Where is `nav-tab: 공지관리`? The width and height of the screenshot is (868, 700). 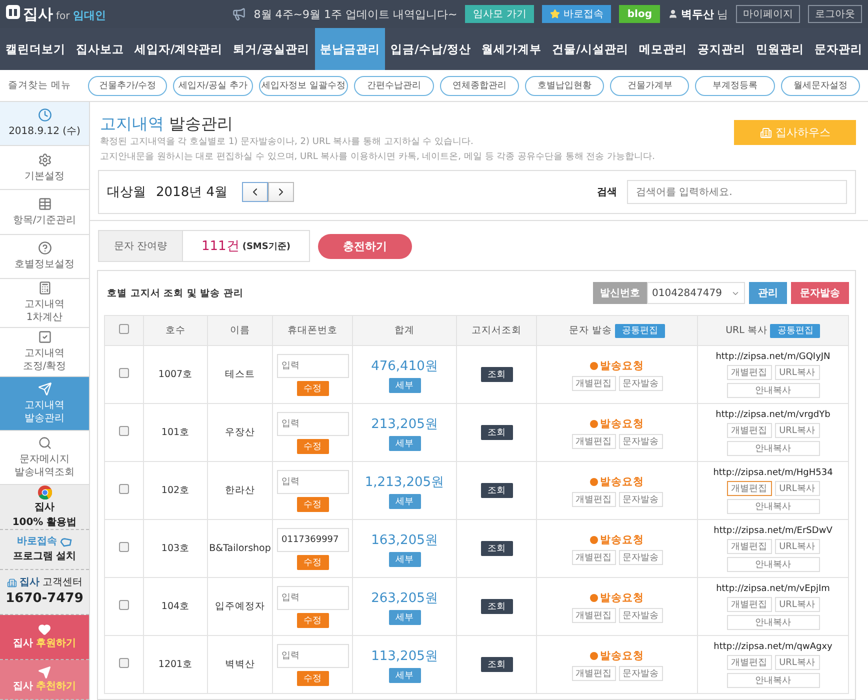
nav-tab: 공지관리 is located at coordinates (721, 49).